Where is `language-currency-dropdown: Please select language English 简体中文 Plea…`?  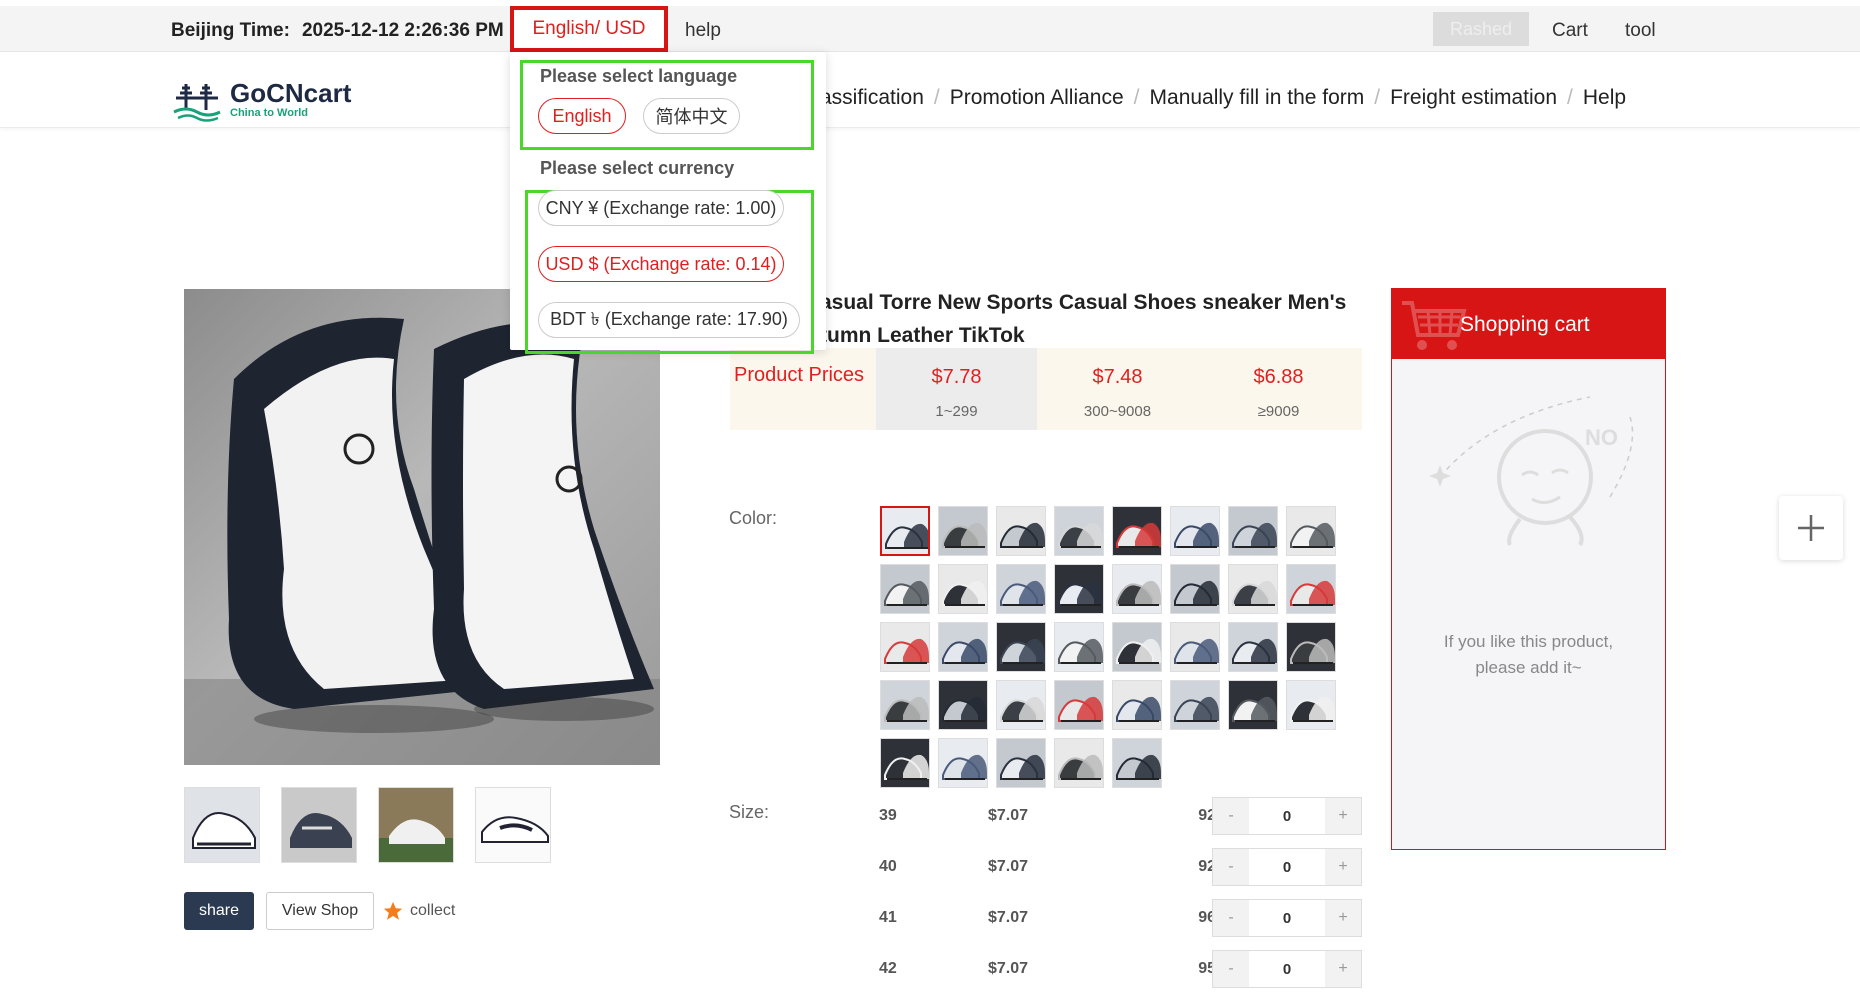
language-currency-dropdown: Please select language English 简体中文 Plea… is located at coordinates (668, 203).